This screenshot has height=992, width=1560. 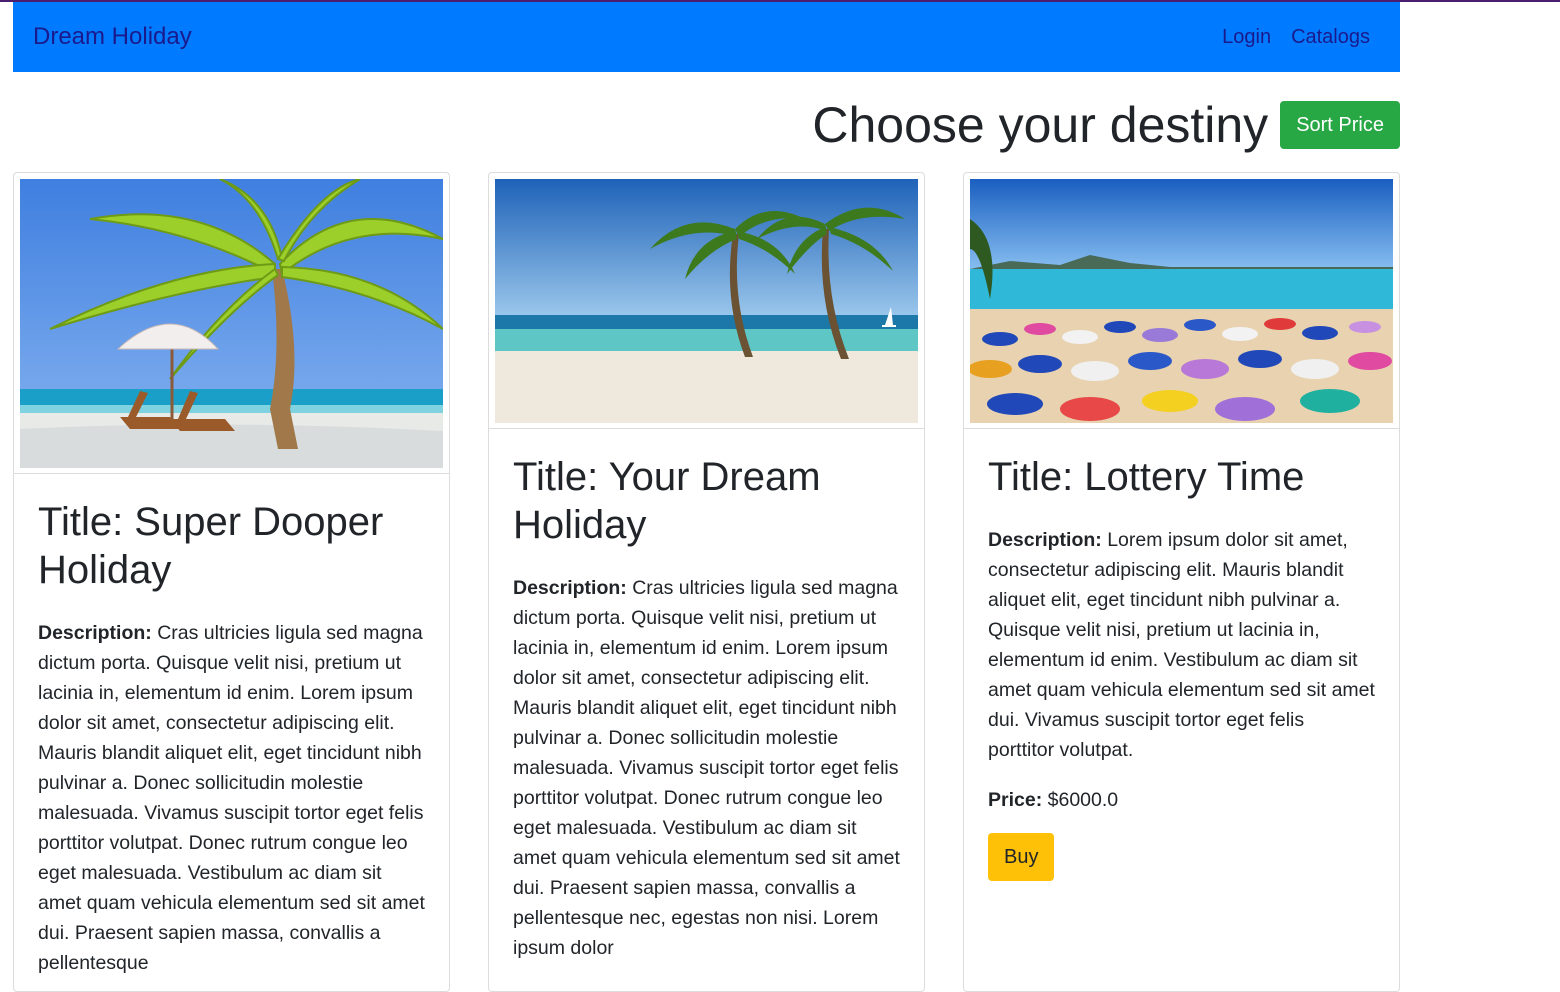 What do you see at coordinates (667, 501) in the screenshot?
I see `card-title: Title: Your Dream Holiday` at bounding box center [667, 501].